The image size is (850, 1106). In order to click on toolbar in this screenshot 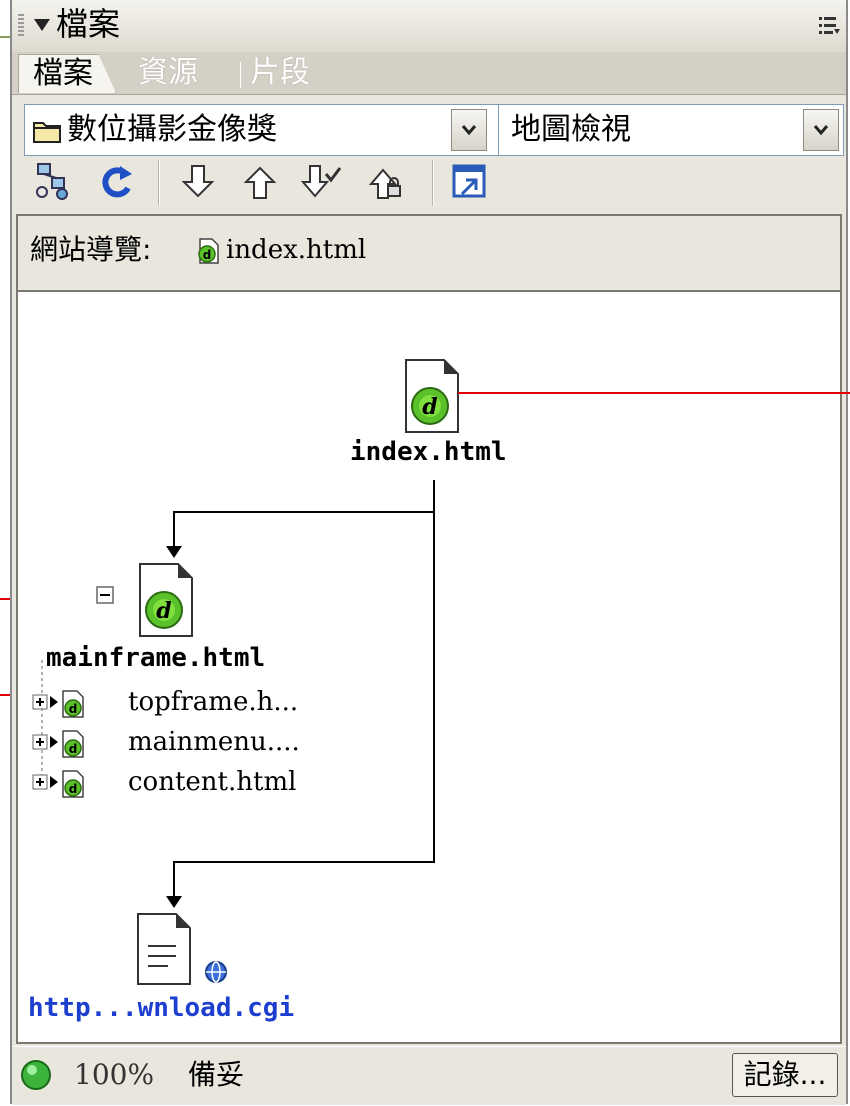, I will do `click(429, 184)`.